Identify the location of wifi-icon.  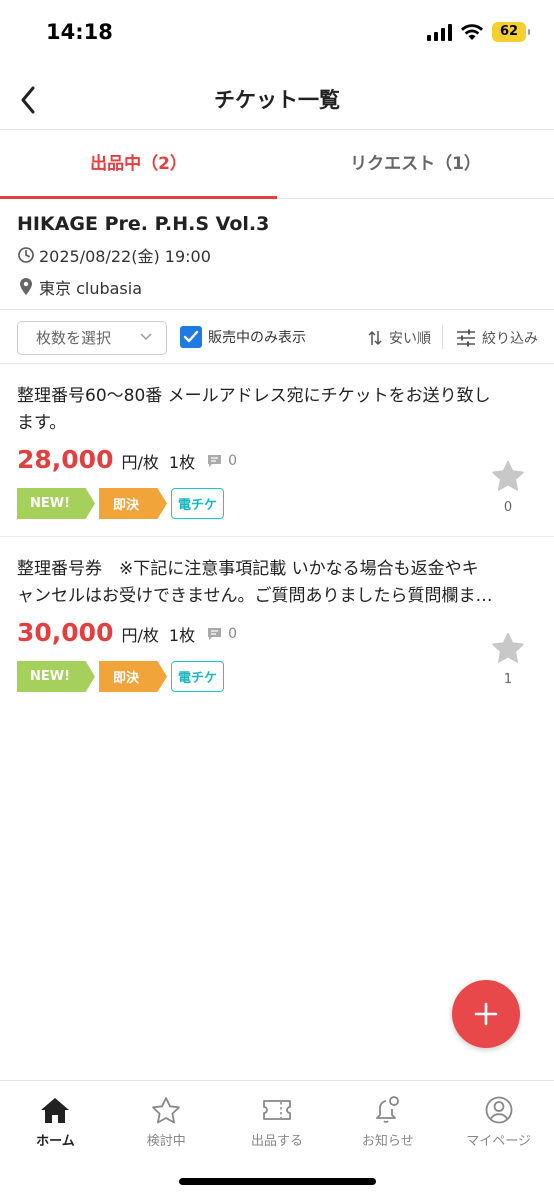
(472, 32).